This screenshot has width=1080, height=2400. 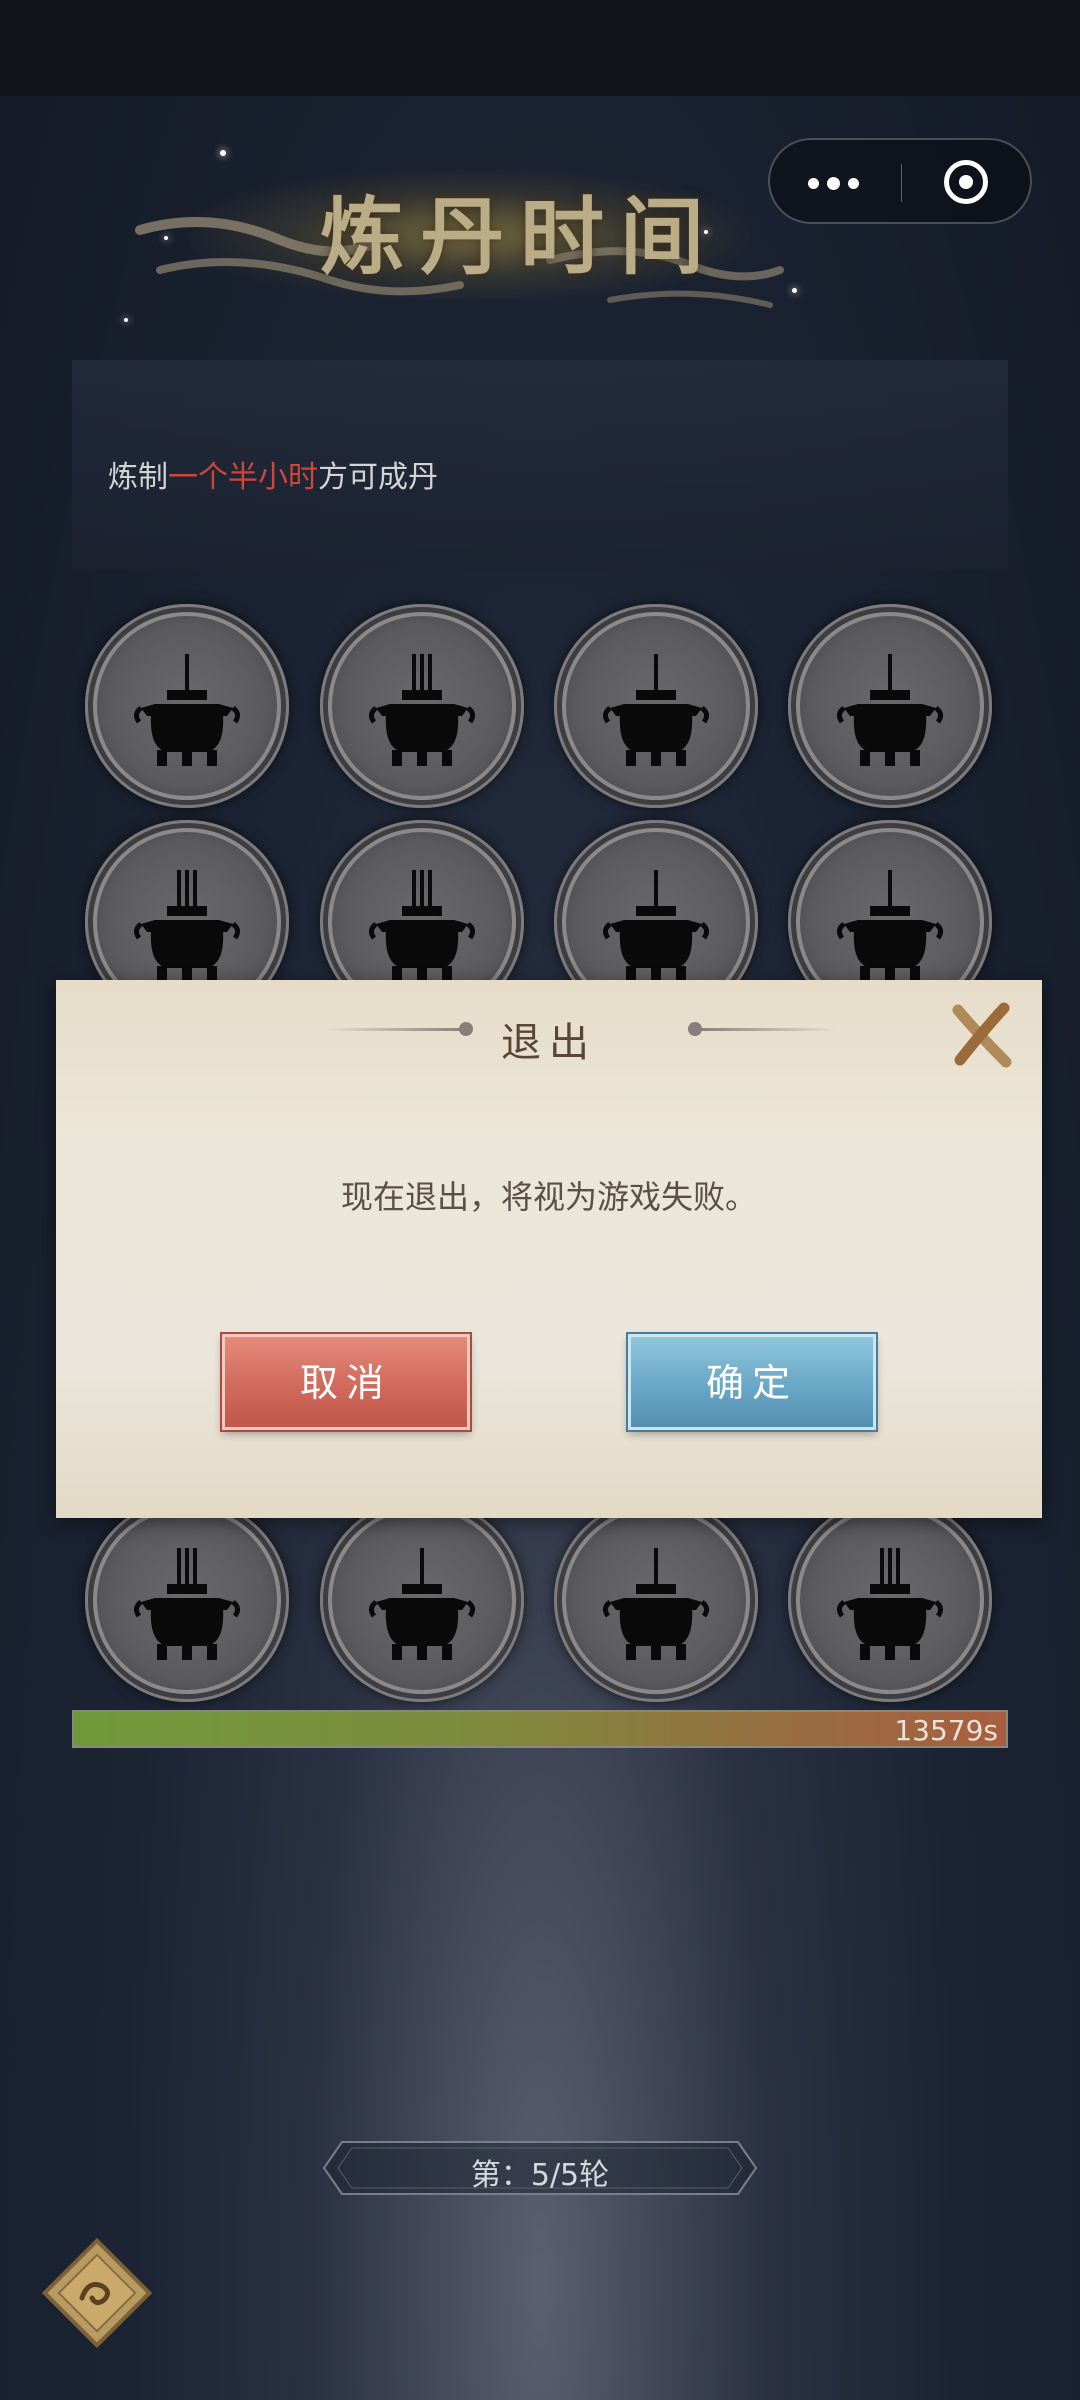 I want to click on more-dots-icon, so click(x=838, y=183).